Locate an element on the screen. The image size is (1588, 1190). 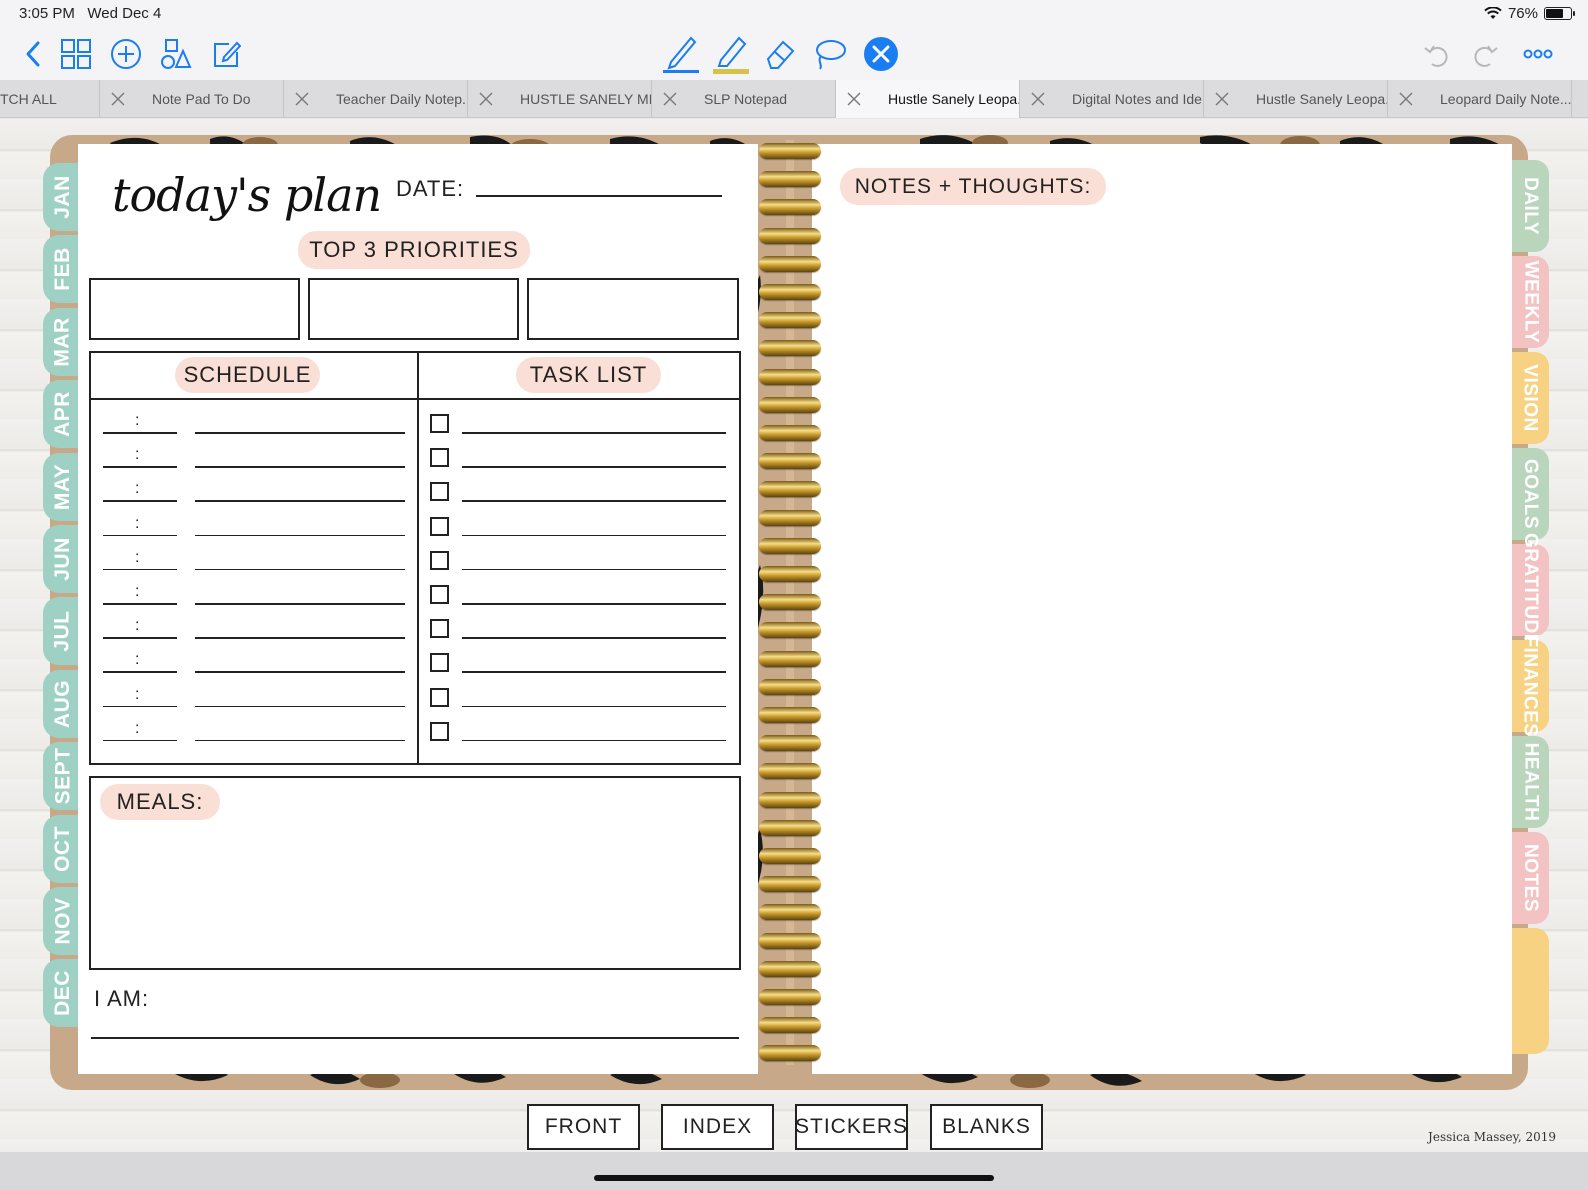
section-tab-blank is located at coordinates (1530, 991).